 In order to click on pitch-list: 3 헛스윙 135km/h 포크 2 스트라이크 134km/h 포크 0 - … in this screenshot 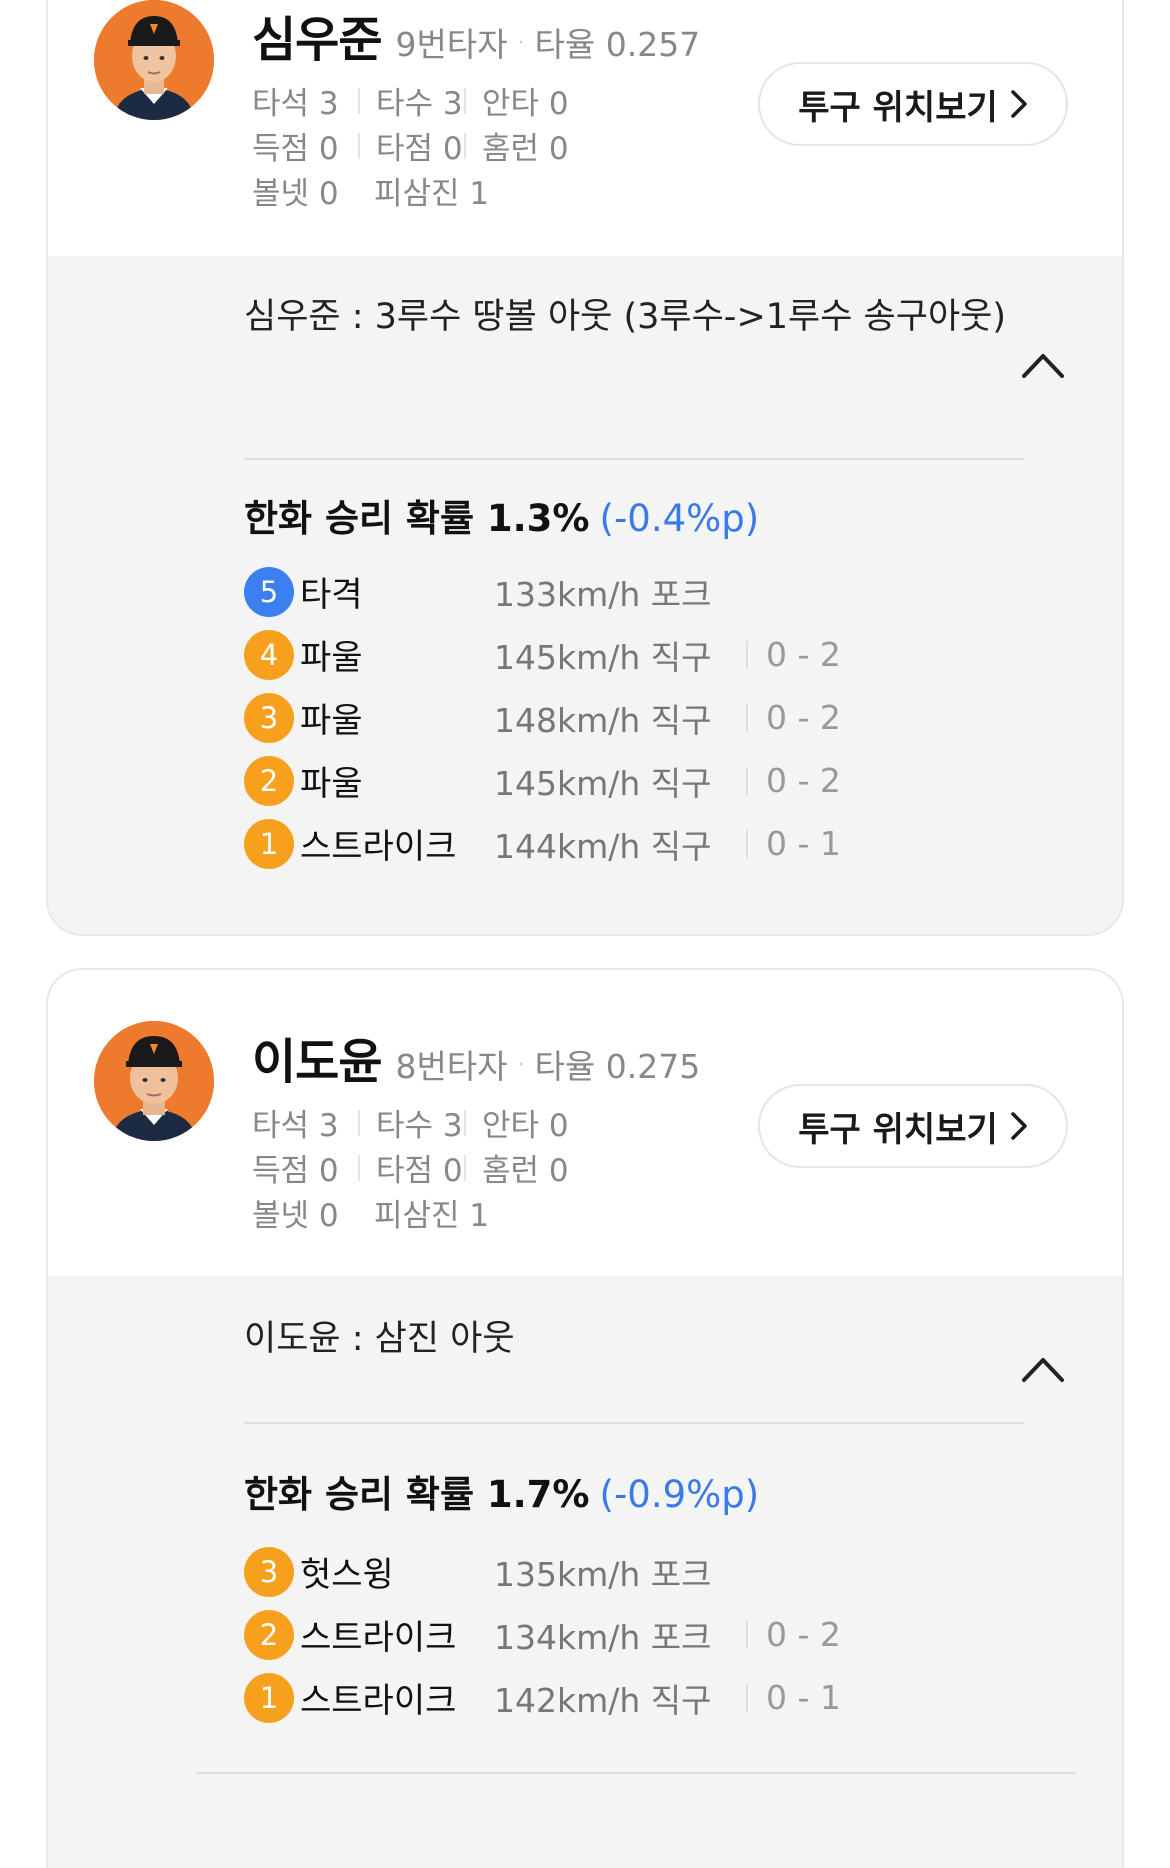, I will do `click(542, 1634)`.